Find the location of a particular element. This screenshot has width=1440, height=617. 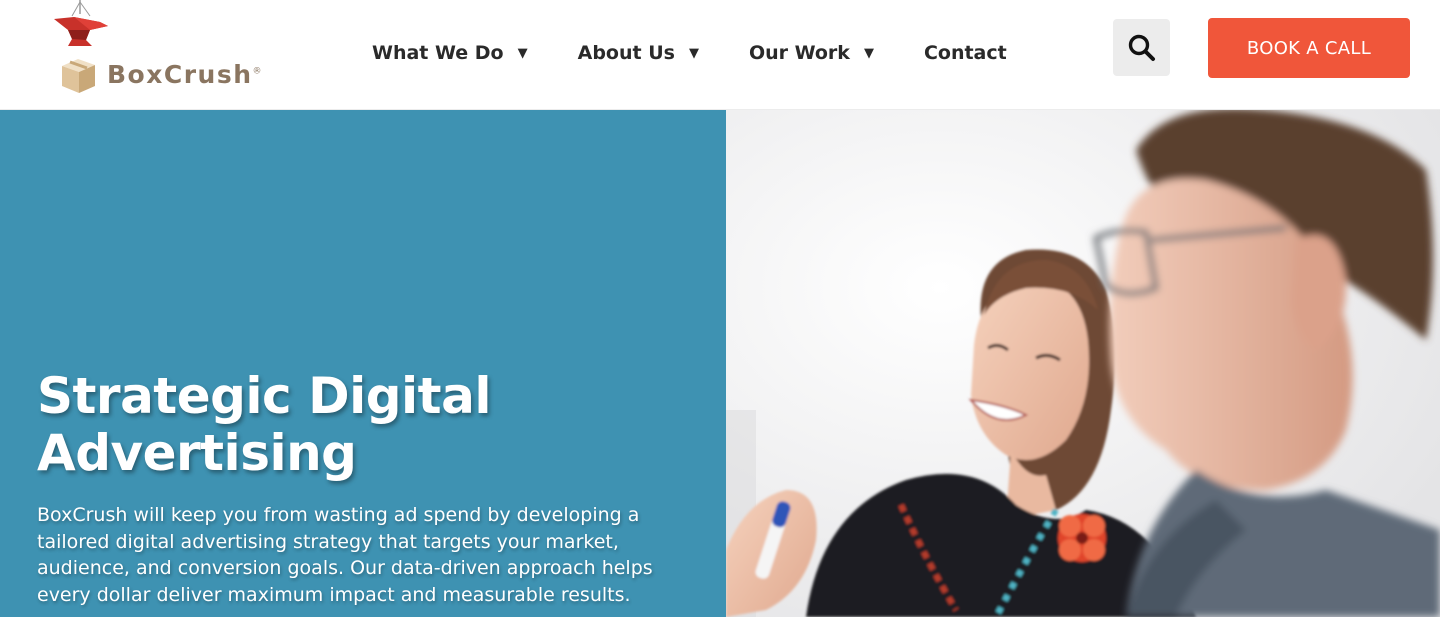

logo: BoxCrush® is located at coordinates (165, 50).